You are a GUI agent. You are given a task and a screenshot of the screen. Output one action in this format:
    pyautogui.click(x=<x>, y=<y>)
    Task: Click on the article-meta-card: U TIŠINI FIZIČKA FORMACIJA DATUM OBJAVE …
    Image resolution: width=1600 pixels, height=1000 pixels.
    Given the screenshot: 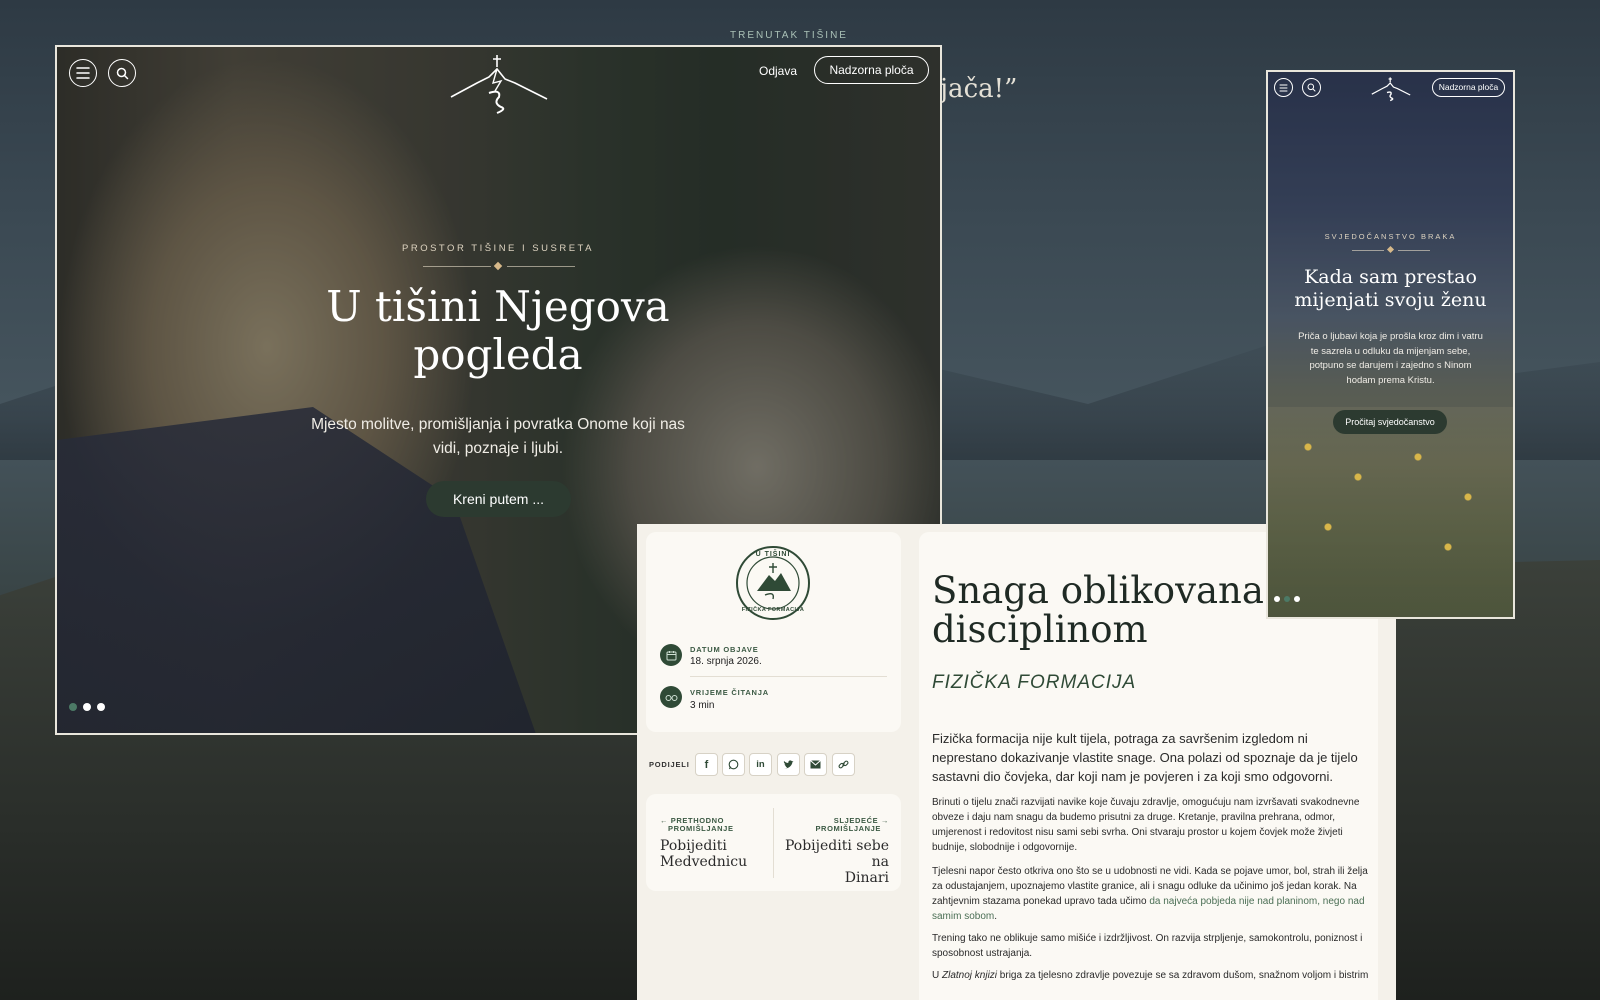 What is the action you would take?
    pyautogui.click(x=773, y=632)
    